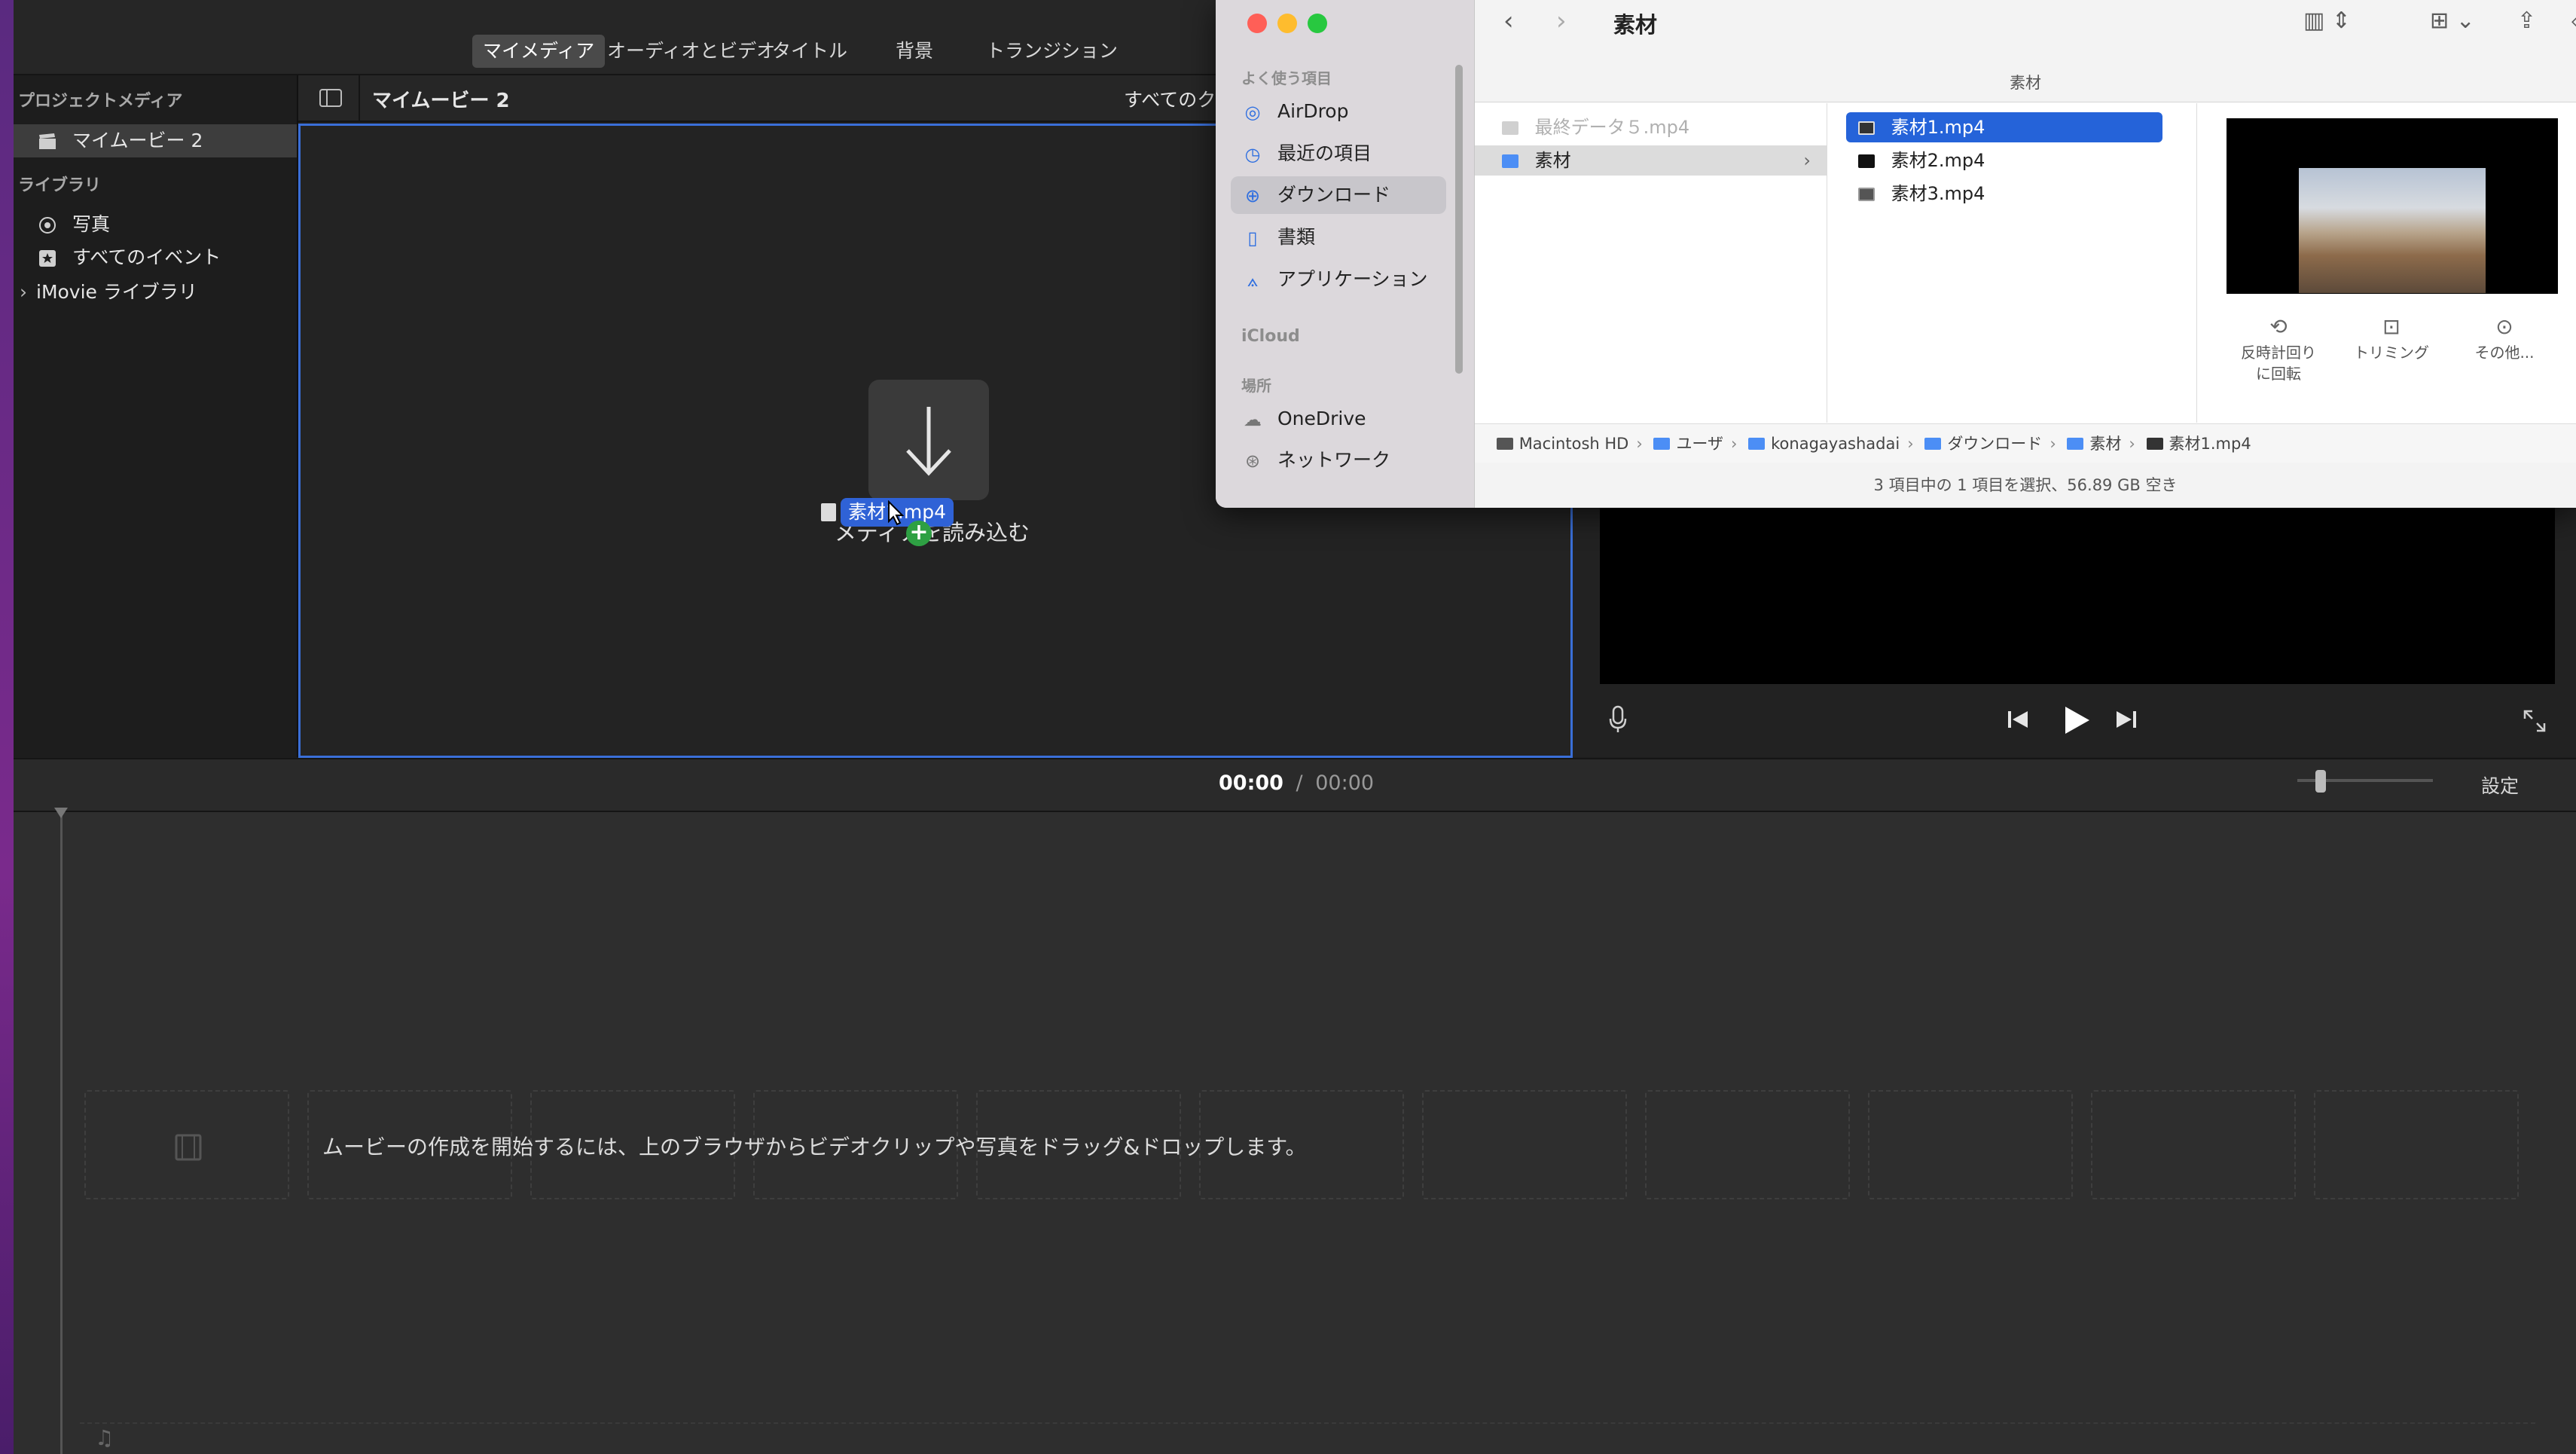  What do you see at coordinates (62, 1133) in the screenshot?
I see `playhead` at bounding box center [62, 1133].